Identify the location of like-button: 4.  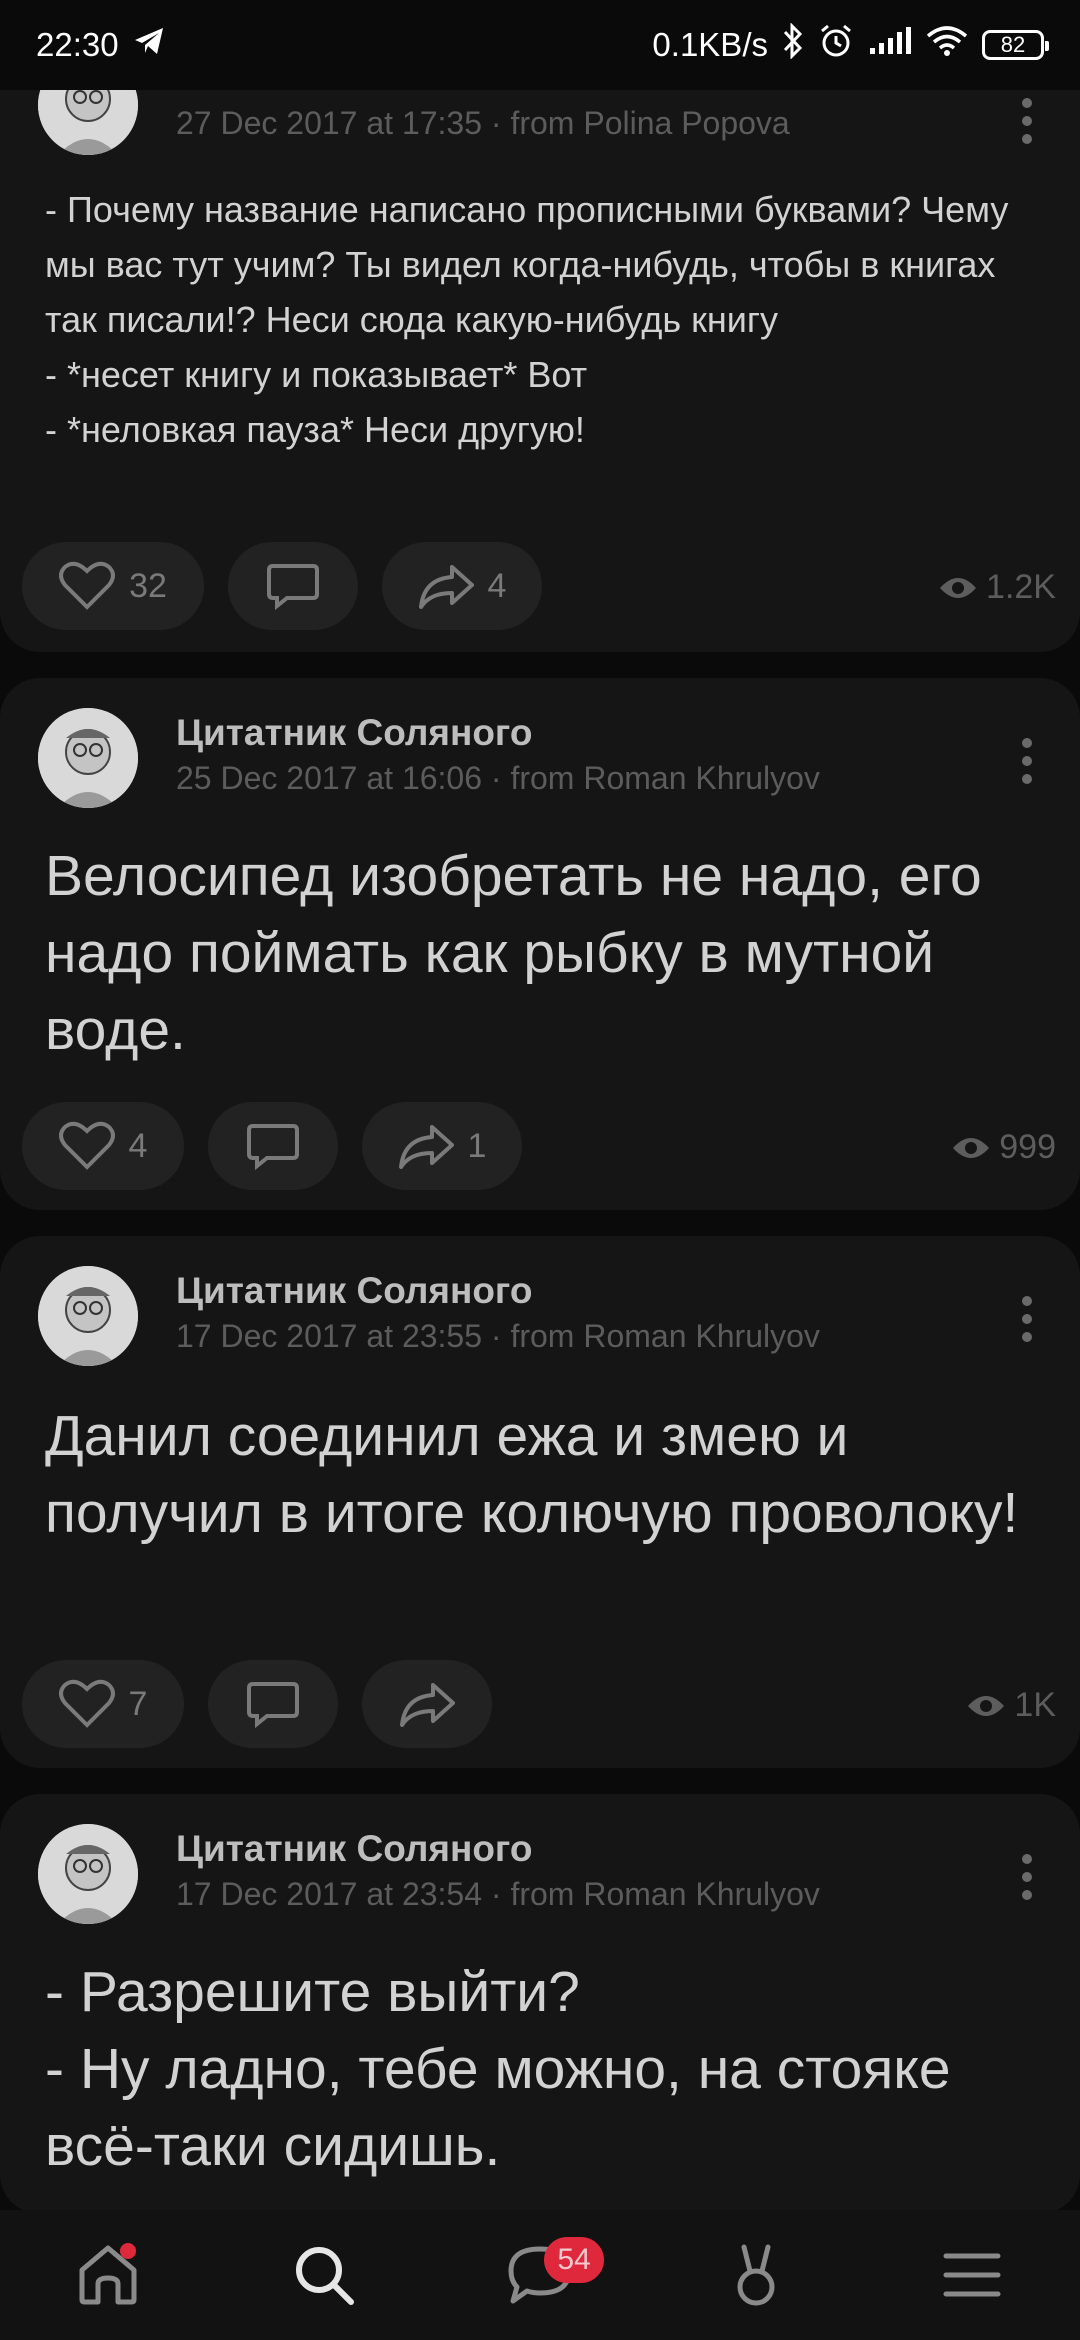
(103, 1146).